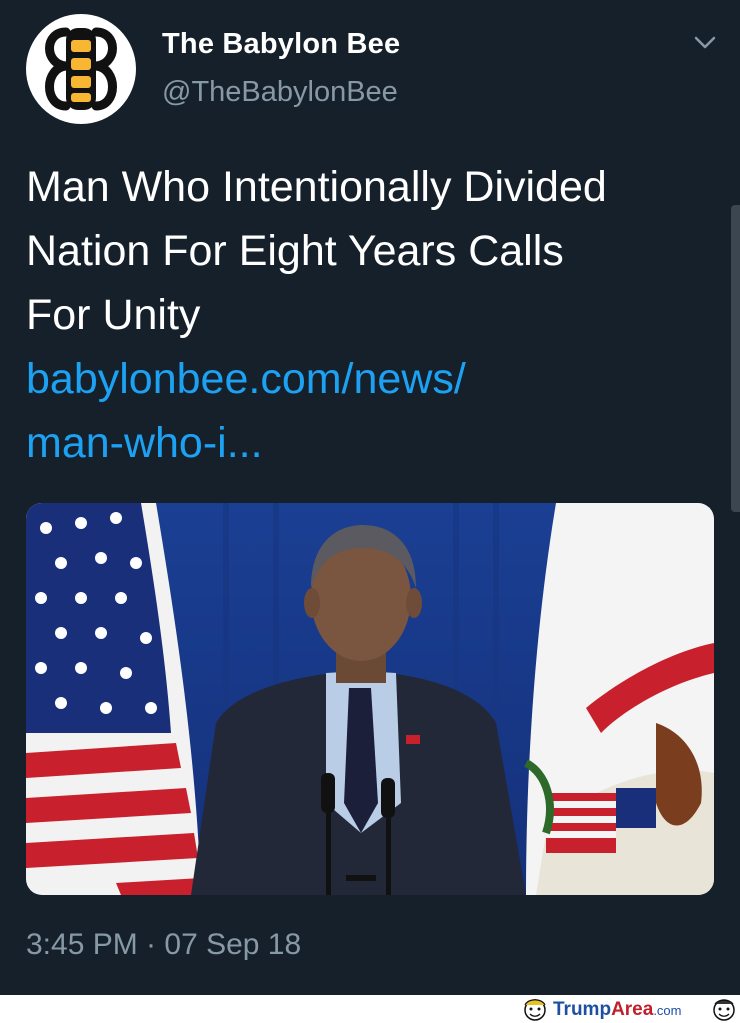 This screenshot has width=740, height=1023. I want to click on more-options-button, so click(705, 42).